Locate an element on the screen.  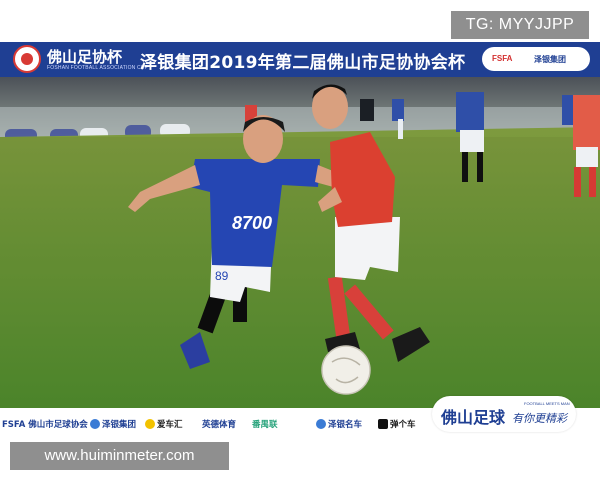
soccer-ball-icon is located at coordinates (346, 370).